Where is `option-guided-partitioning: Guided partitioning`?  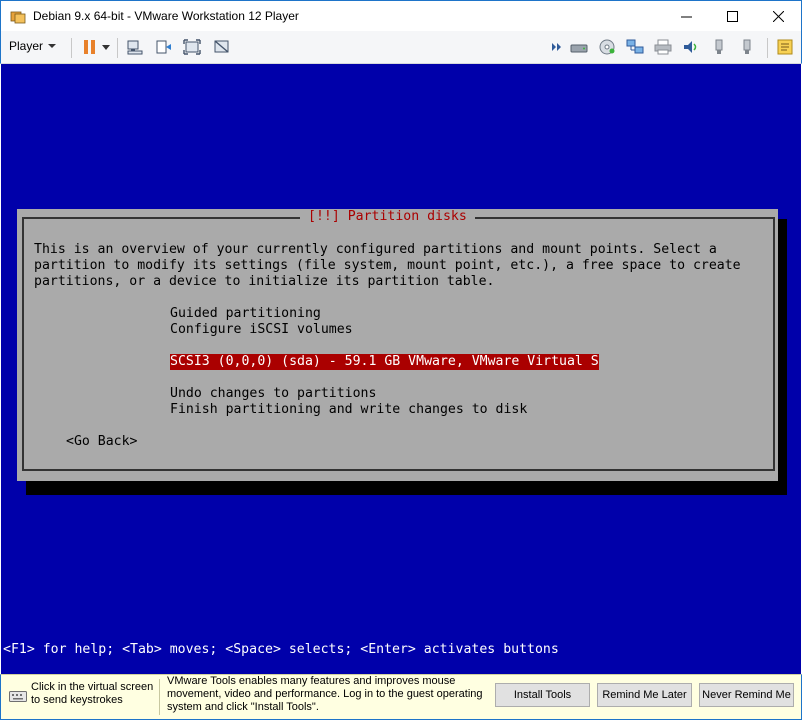
option-guided-partitioning: Guided partitioning is located at coordinates (245, 314).